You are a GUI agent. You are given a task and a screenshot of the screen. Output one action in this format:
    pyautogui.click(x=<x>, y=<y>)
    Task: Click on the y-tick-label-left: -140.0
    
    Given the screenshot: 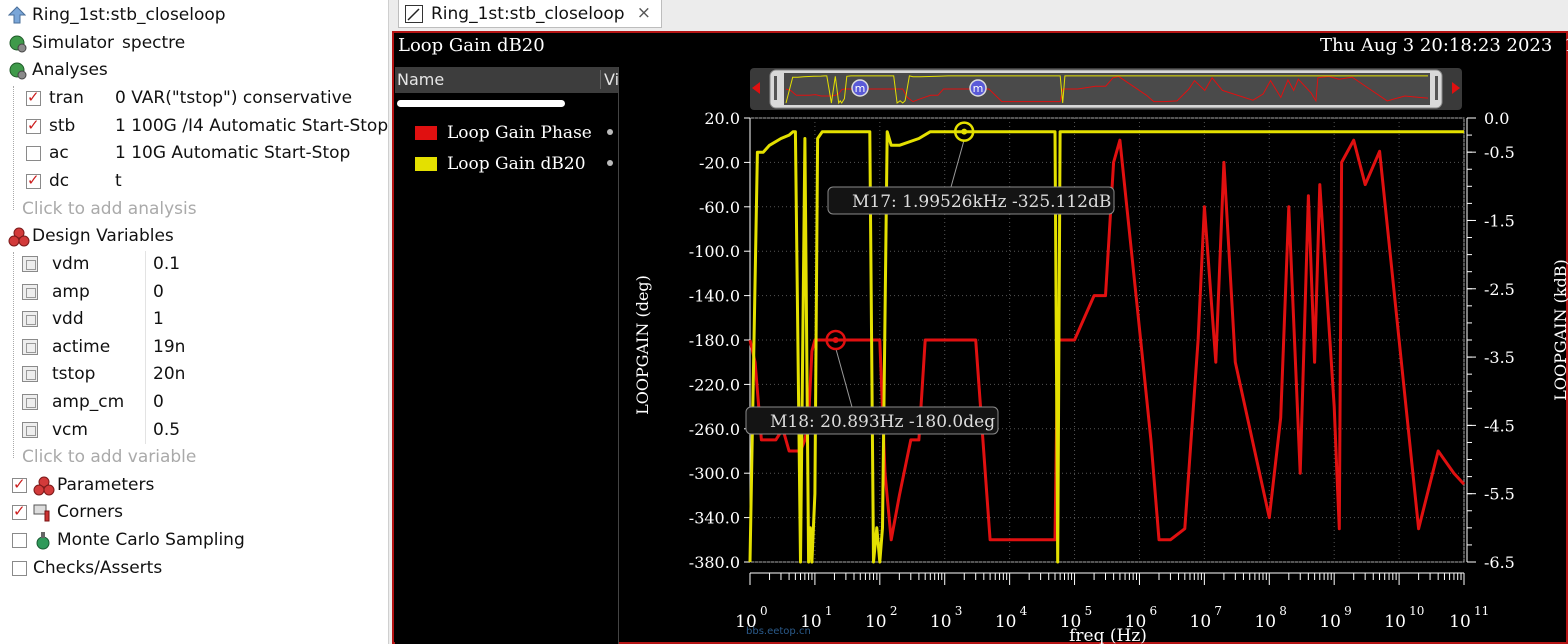 What is the action you would take?
    pyautogui.click(x=714, y=296)
    